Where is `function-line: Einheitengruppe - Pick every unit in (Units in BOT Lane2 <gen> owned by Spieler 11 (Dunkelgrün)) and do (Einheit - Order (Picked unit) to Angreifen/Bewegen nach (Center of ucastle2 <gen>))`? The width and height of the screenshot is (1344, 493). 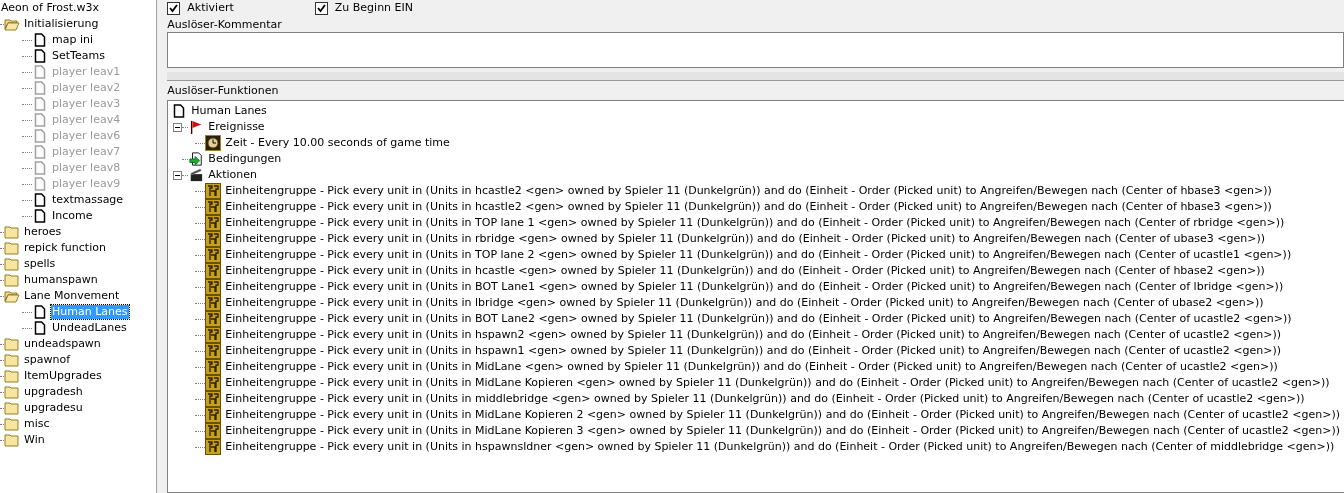 function-line: Einheitengruppe - Pick every unit in (Units in BOT Lane2 <gen> owned by Spieler 11 (Dunkelgrün)) and do (Einheit - Order (Picked unit) to Angreifen/Bewegen nach (Center of ucastle2 <gen>)) is located at coordinates (758, 319).